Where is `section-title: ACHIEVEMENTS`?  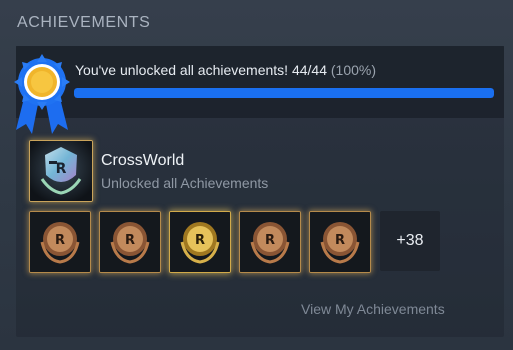
section-title: ACHIEVEMENTS is located at coordinates (84, 22).